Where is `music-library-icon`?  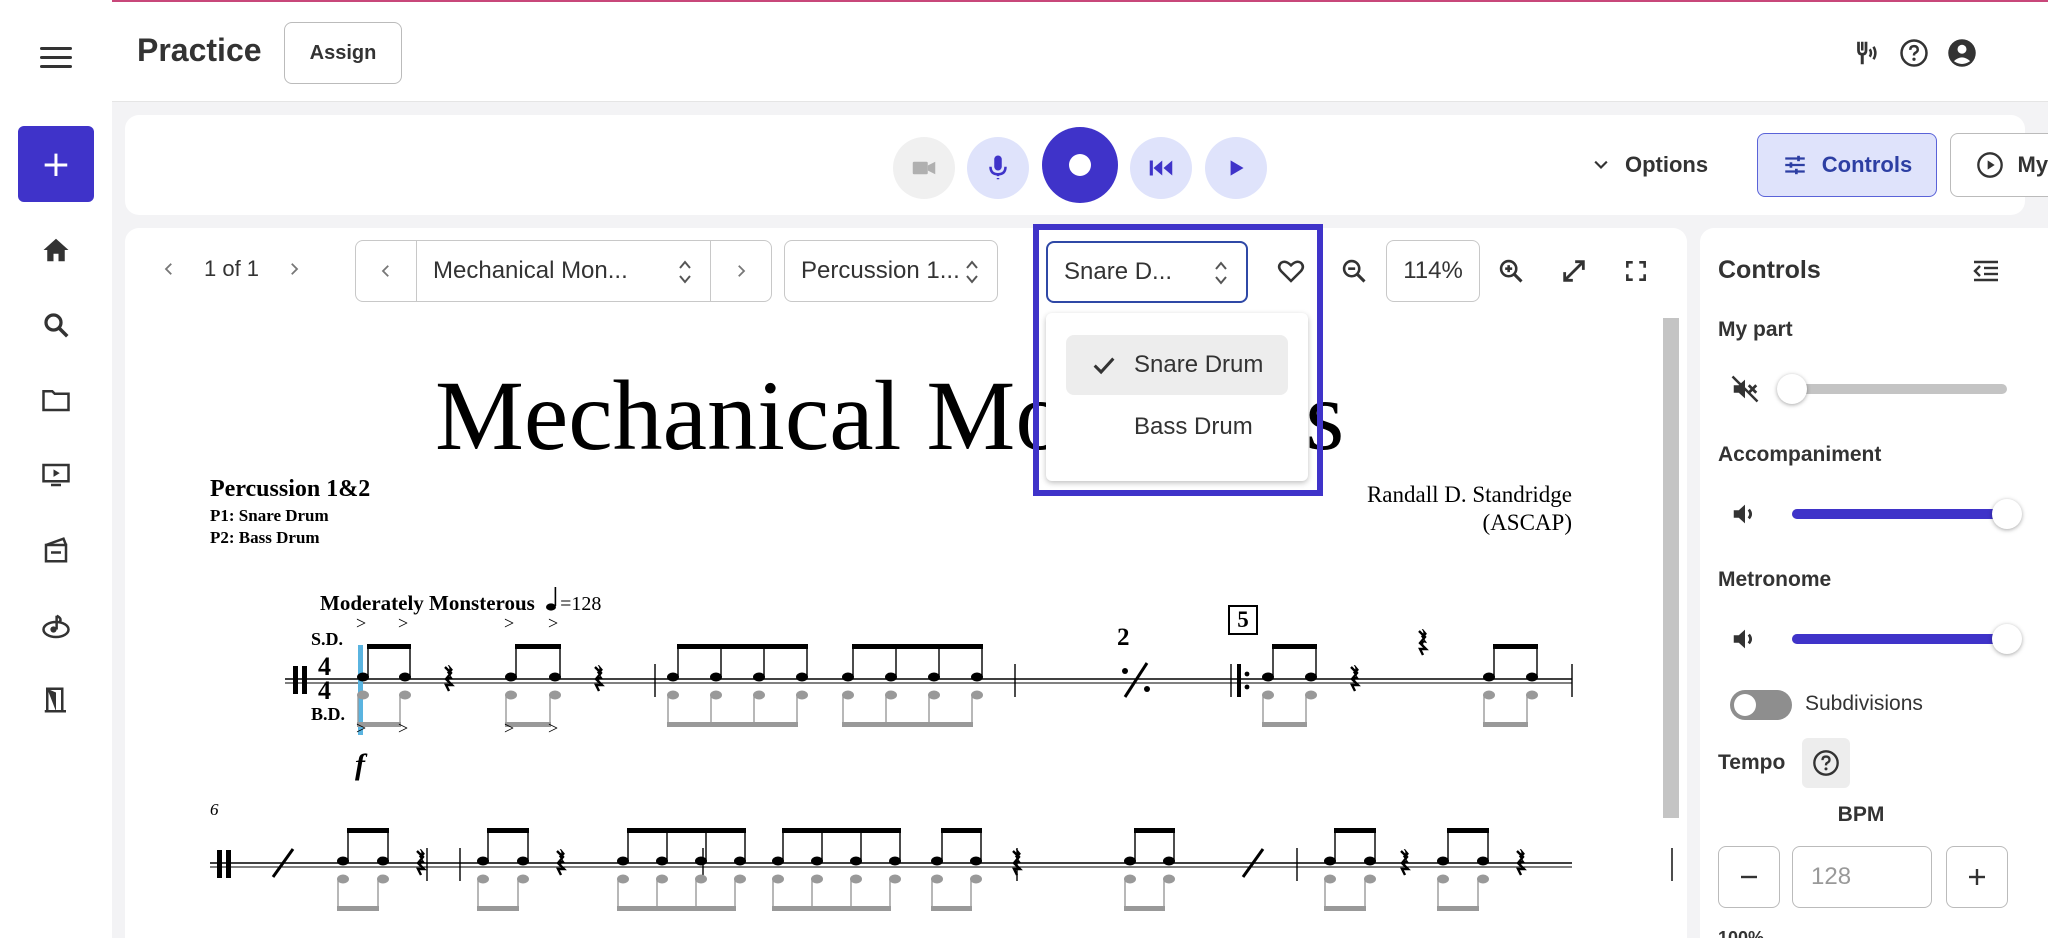 music-library-icon is located at coordinates (56, 627).